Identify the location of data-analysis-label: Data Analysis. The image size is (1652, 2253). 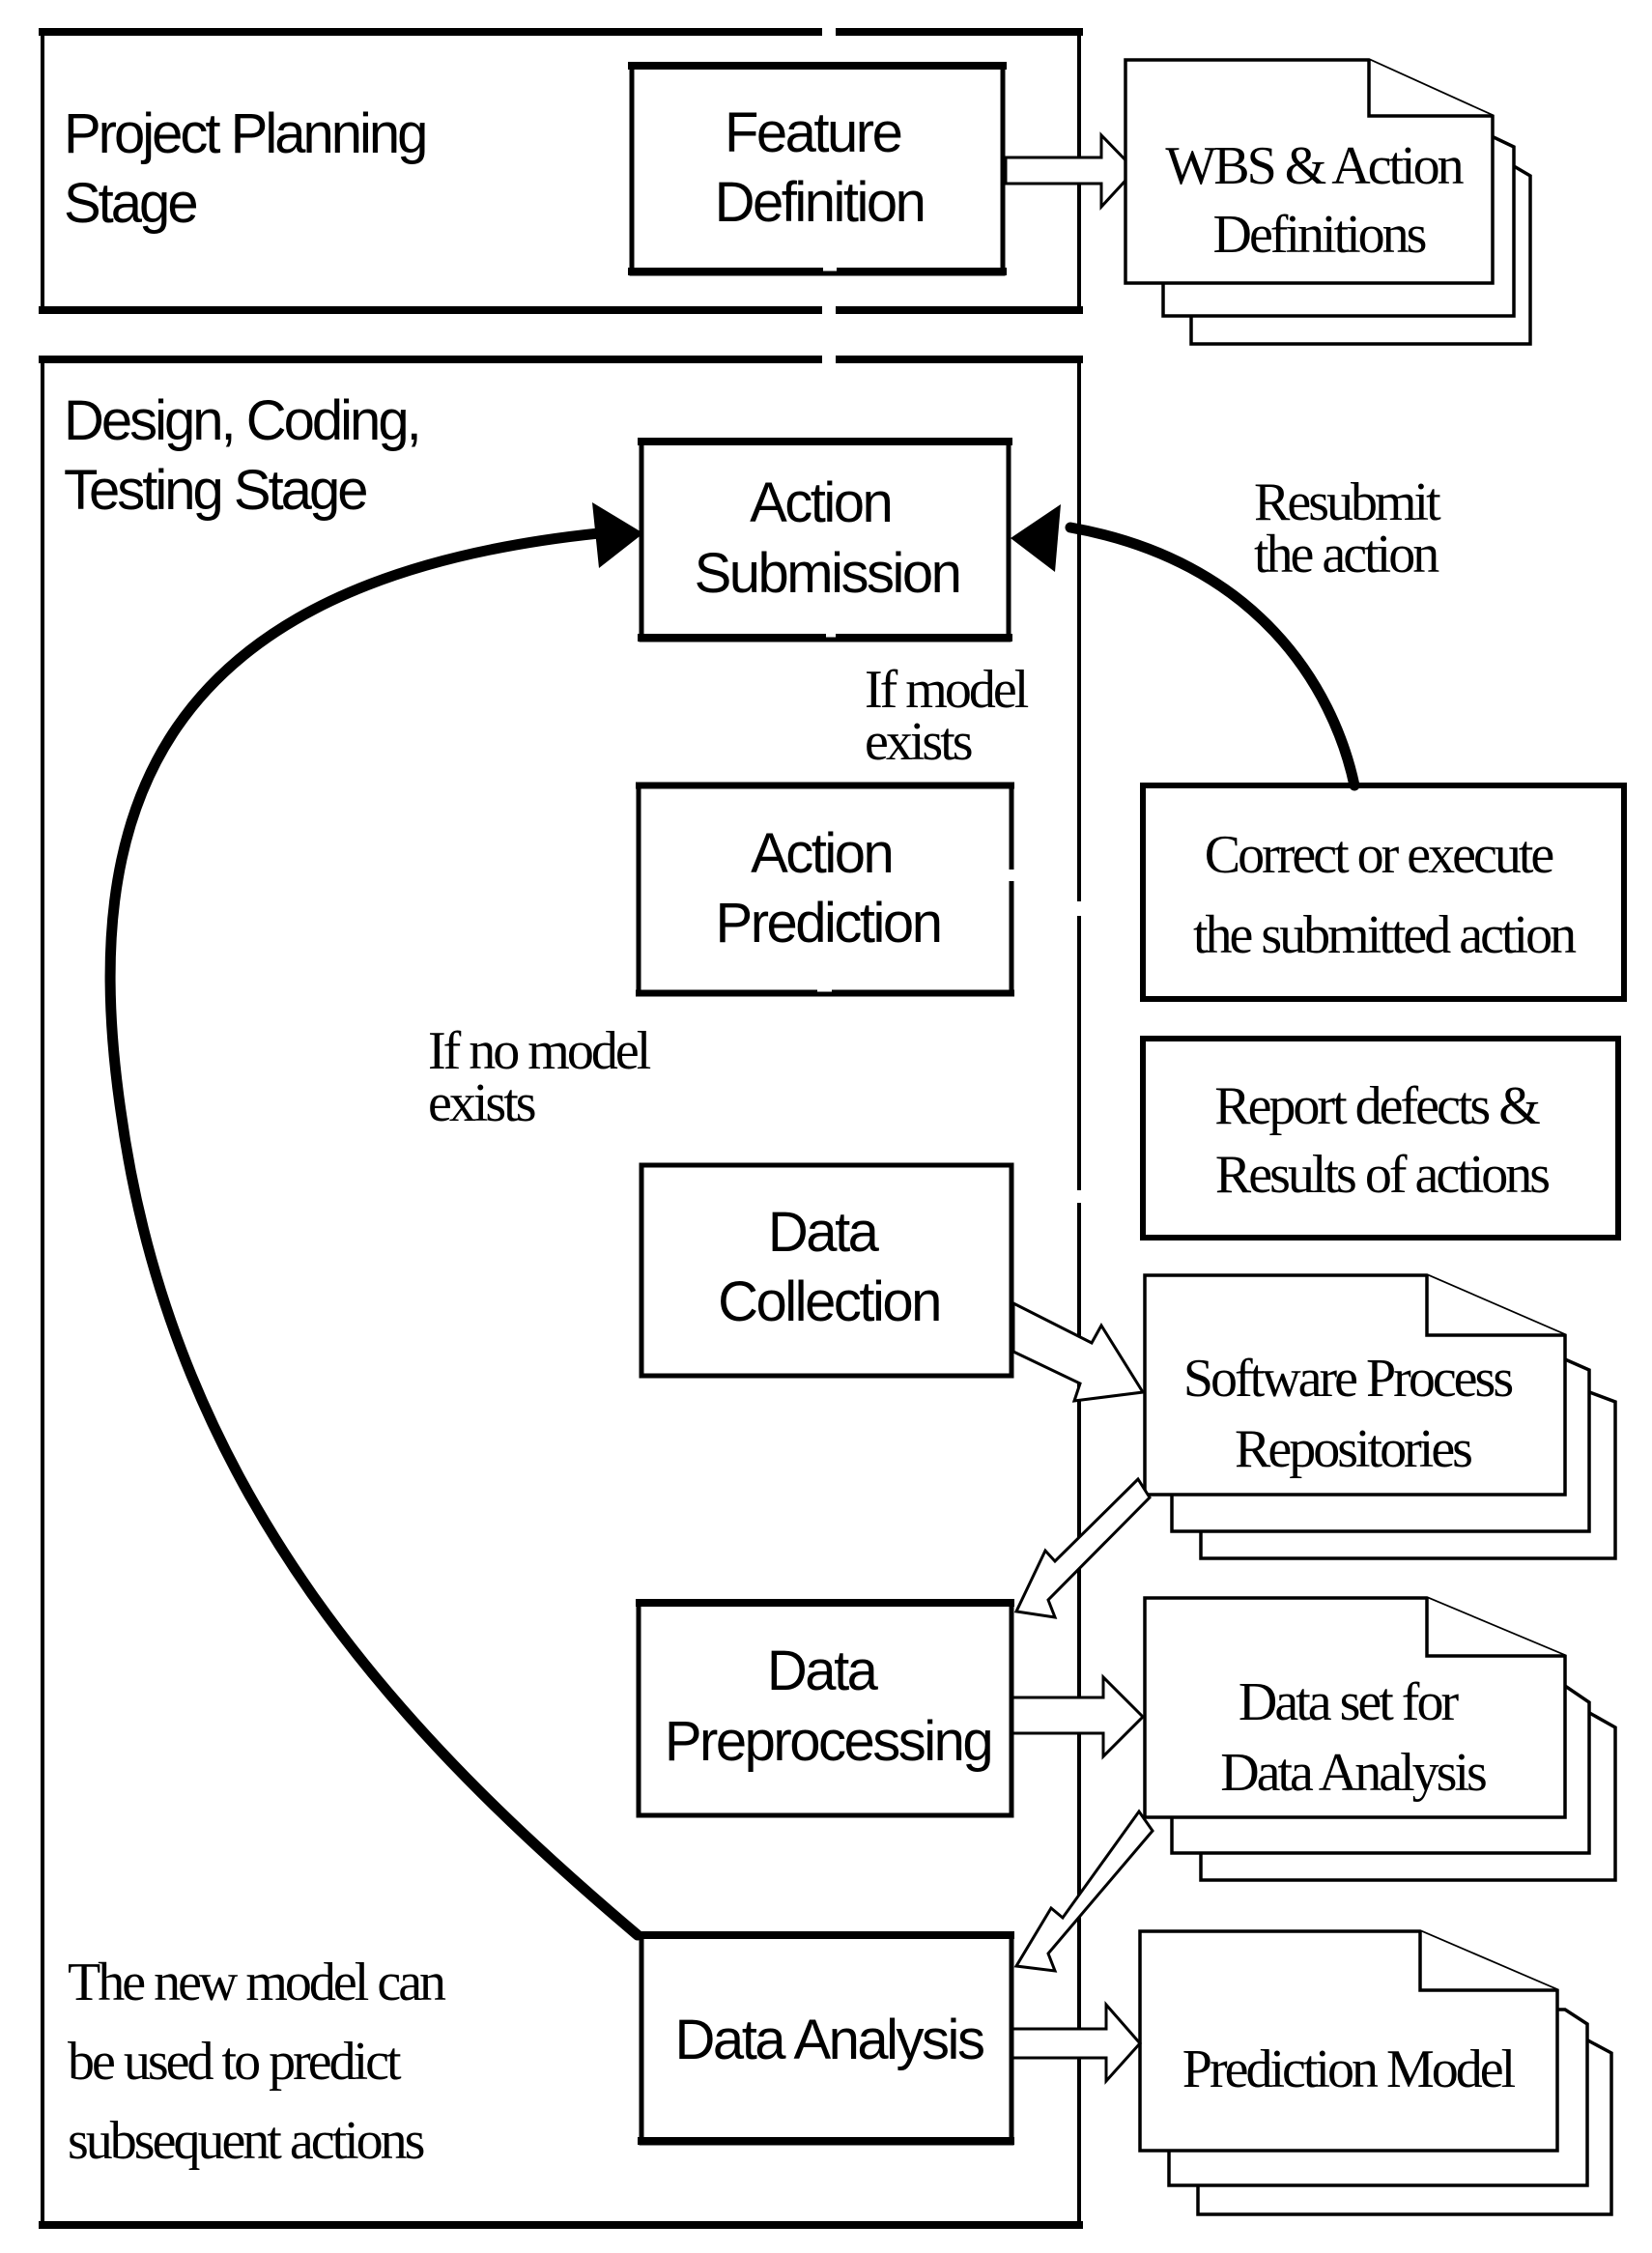
(829, 2040).